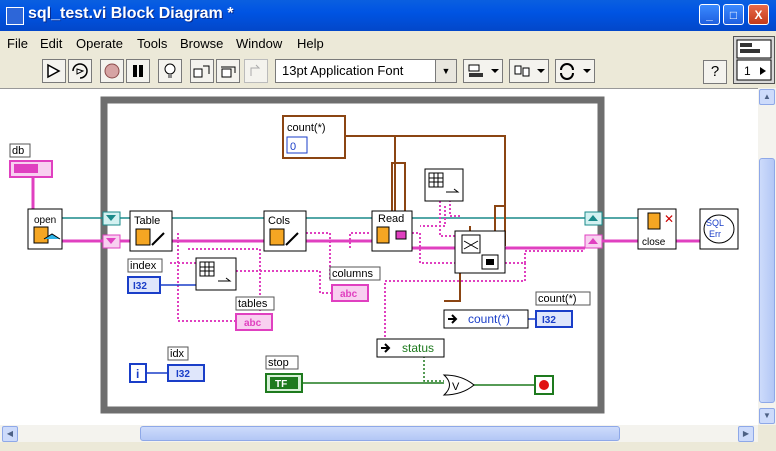 The height and width of the screenshot is (451, 776). I want to click on cols-node: Cols, so click(285, 231).